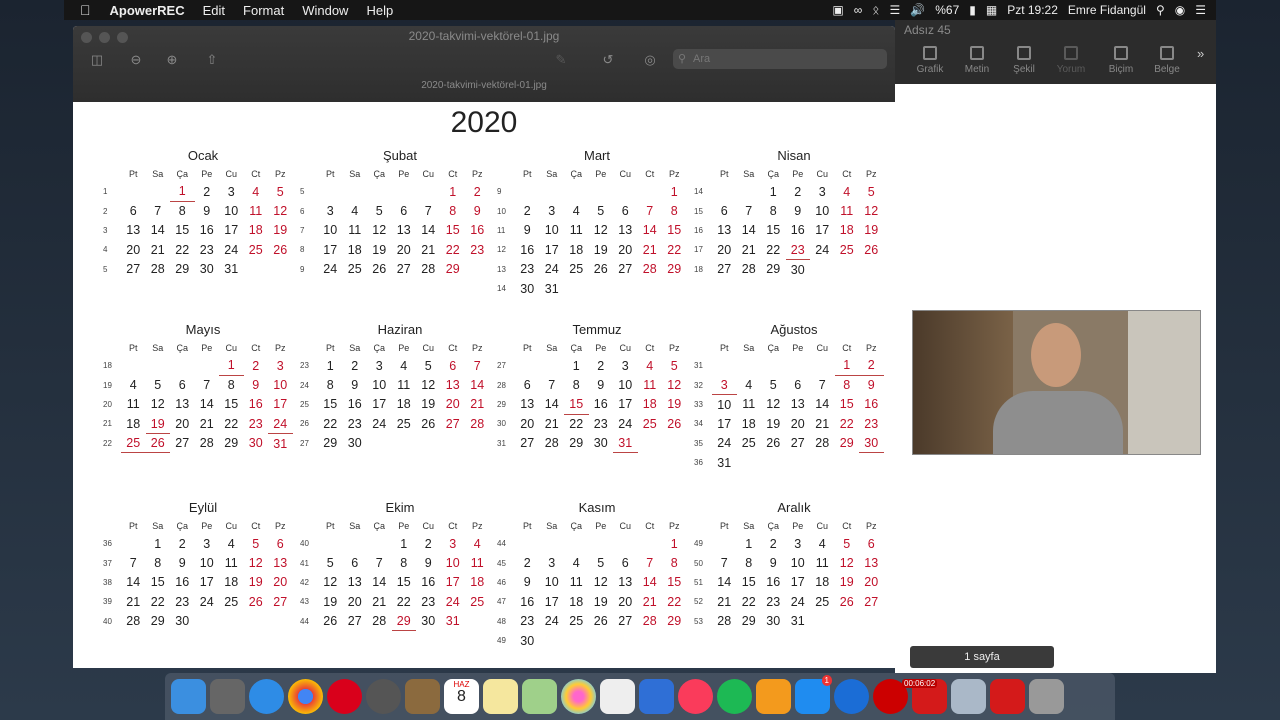  I want to click on wifi-icon: ☰, so click(895, 10).